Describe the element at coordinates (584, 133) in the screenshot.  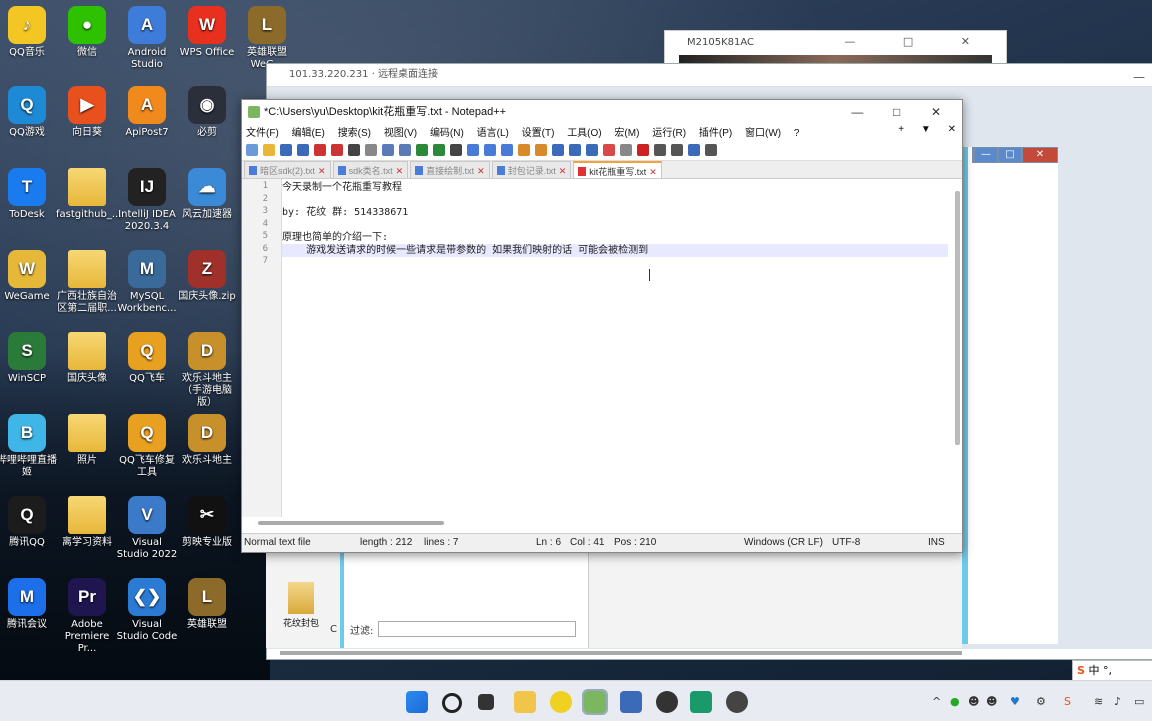
I see `menu-tools: 工具(O)` at that location.